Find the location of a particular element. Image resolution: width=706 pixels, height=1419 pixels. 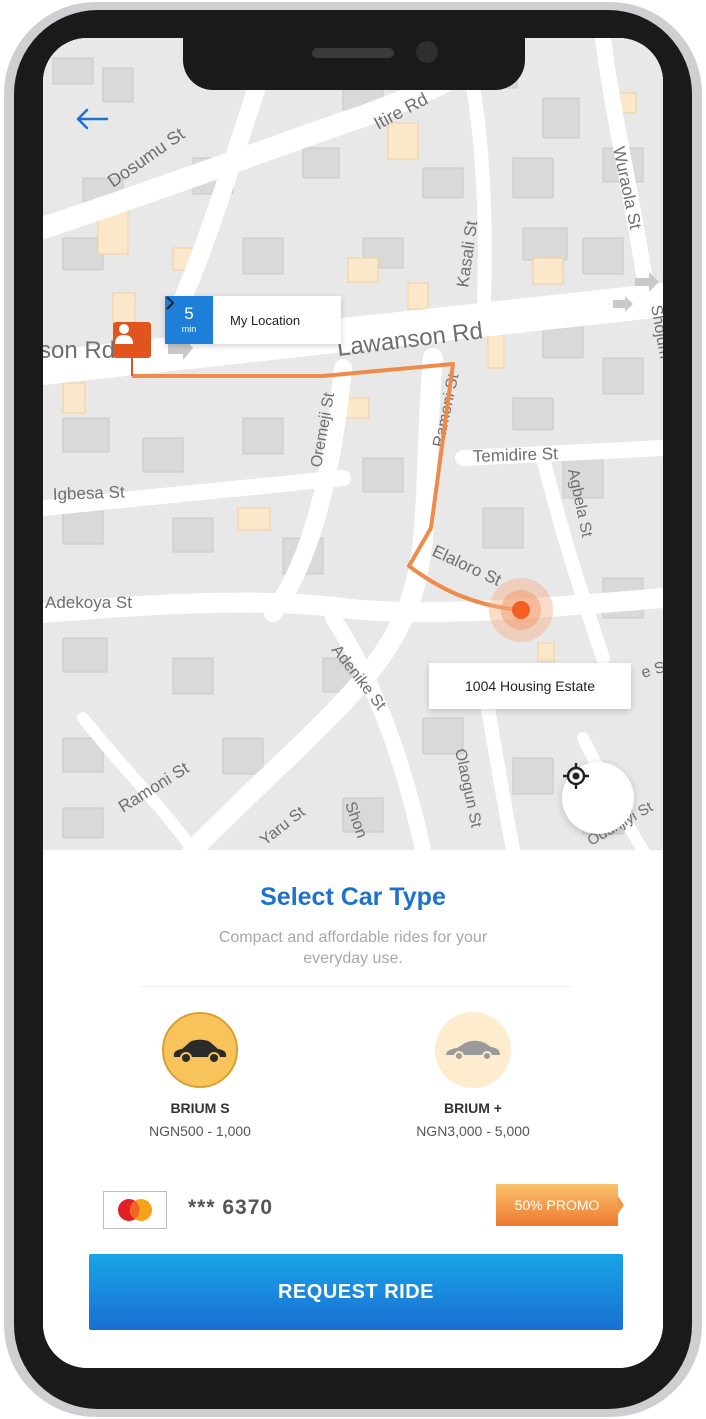

my-location-label: My Location is located at coordinates (265, 320).